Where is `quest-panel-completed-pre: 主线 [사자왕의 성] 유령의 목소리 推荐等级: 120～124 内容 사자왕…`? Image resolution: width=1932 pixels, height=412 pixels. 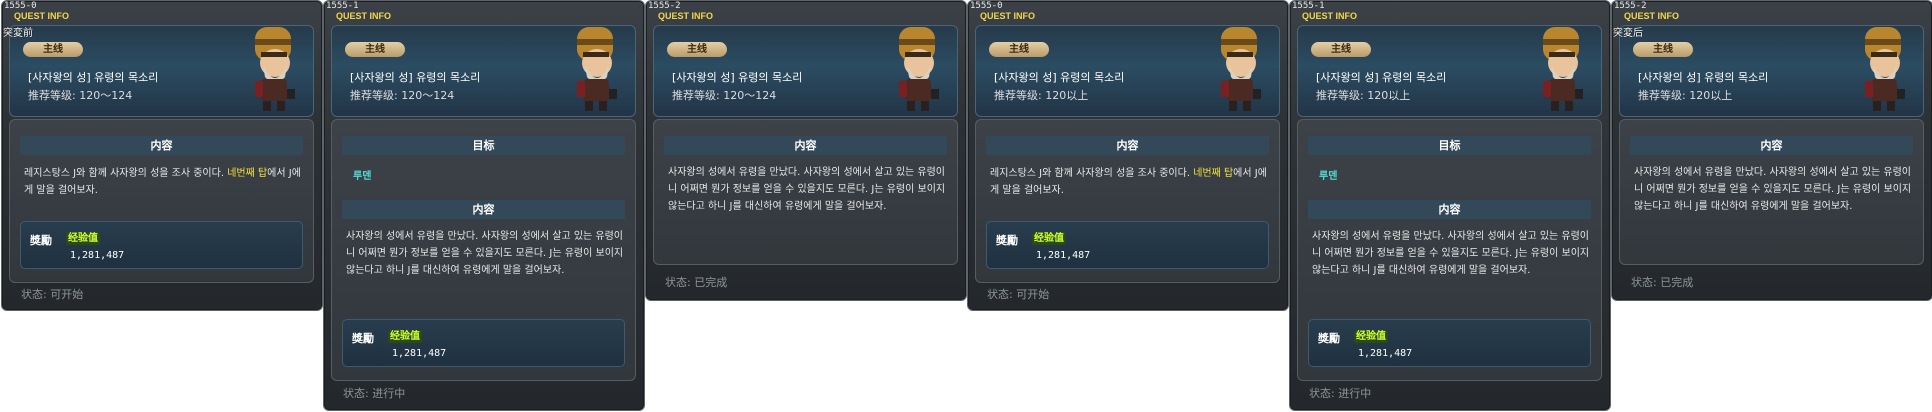
quest-panel-completed-pre: 主线 [사자왕의 성] 유령의 목소리 推荐等级: 120～124 内容 사자왕… is located at coordinates (806, 150).